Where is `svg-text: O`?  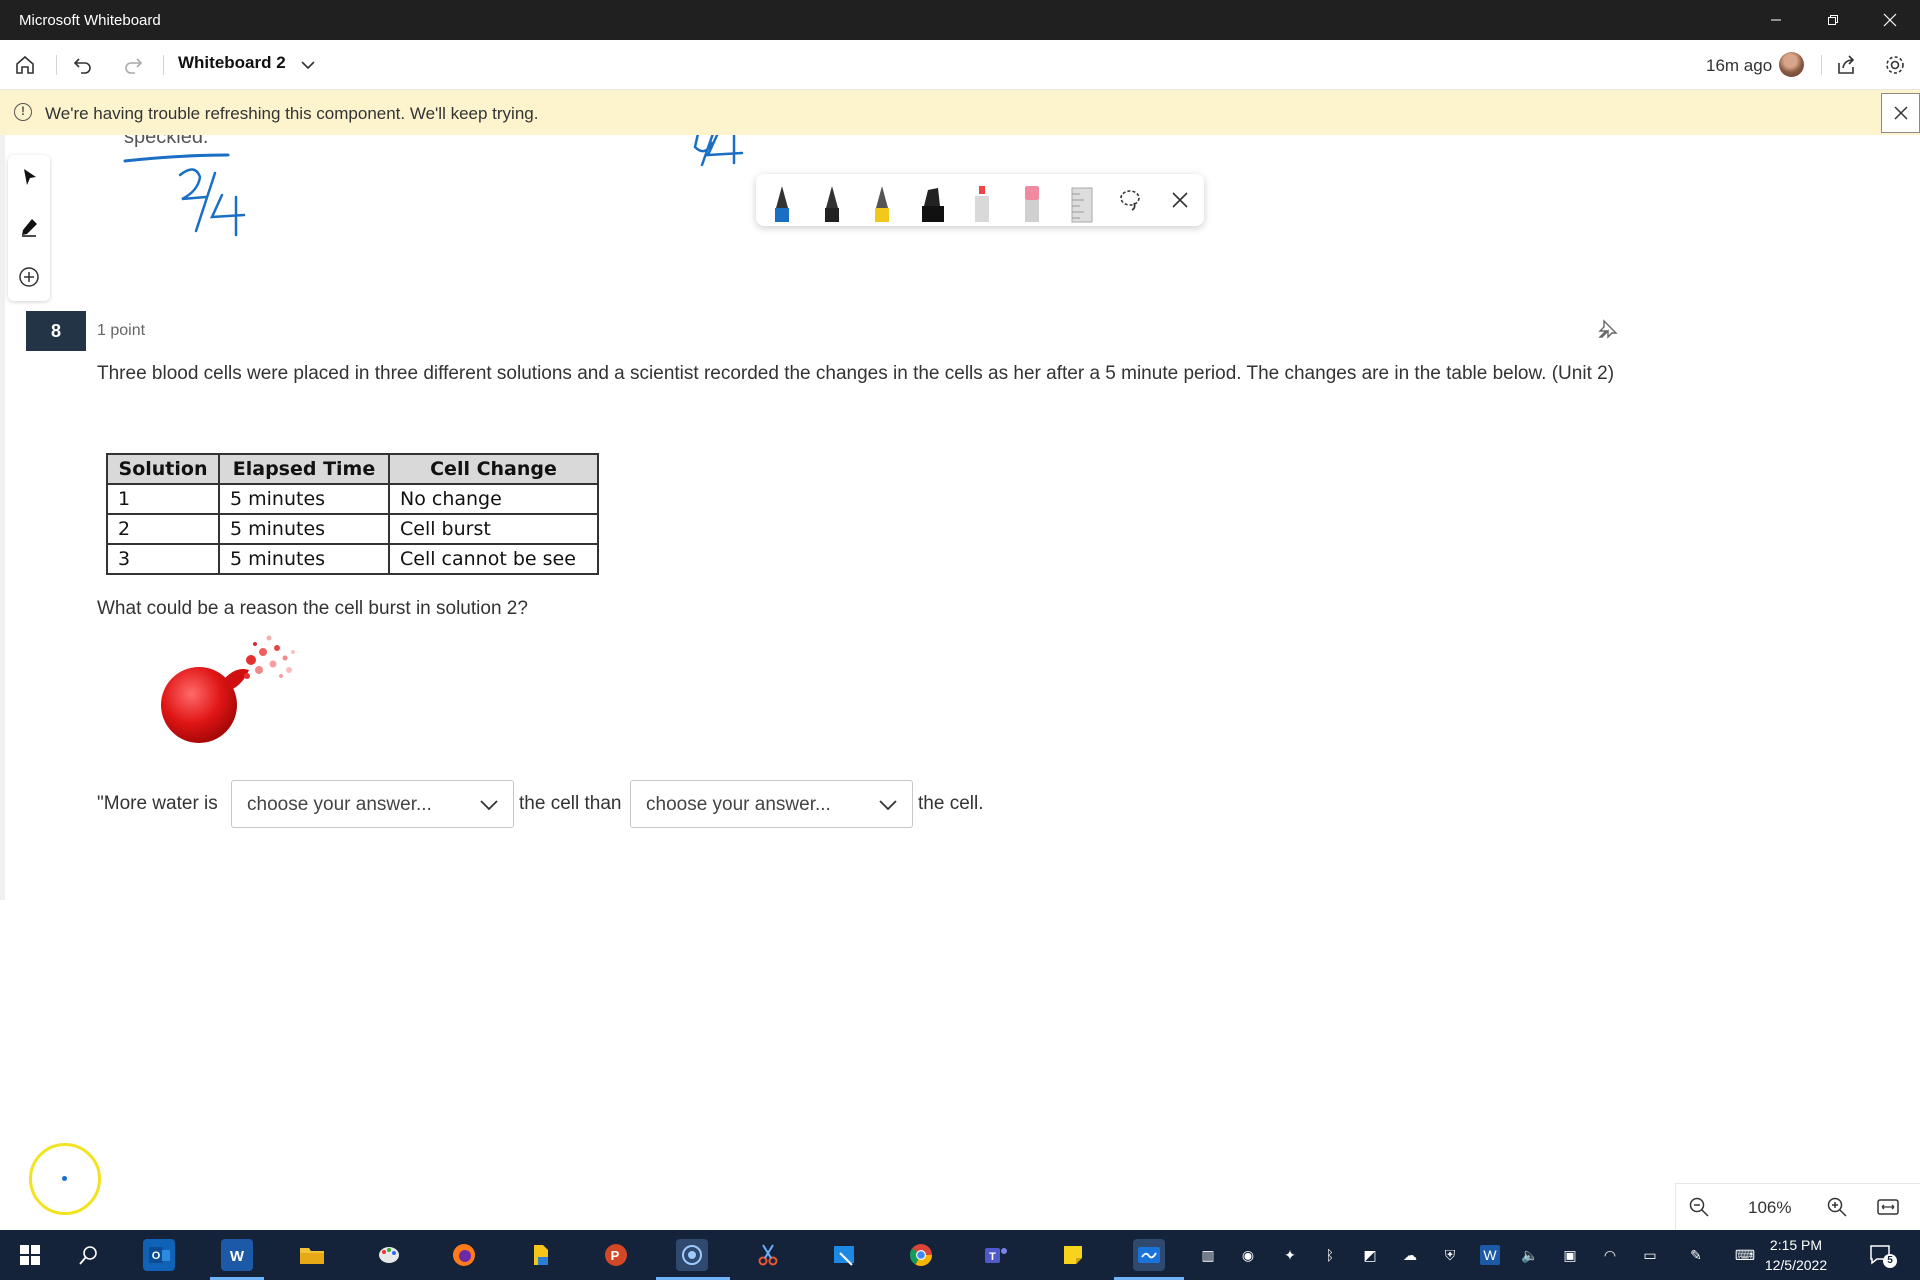
svg-text: O is located at coordinates (156, 1256).